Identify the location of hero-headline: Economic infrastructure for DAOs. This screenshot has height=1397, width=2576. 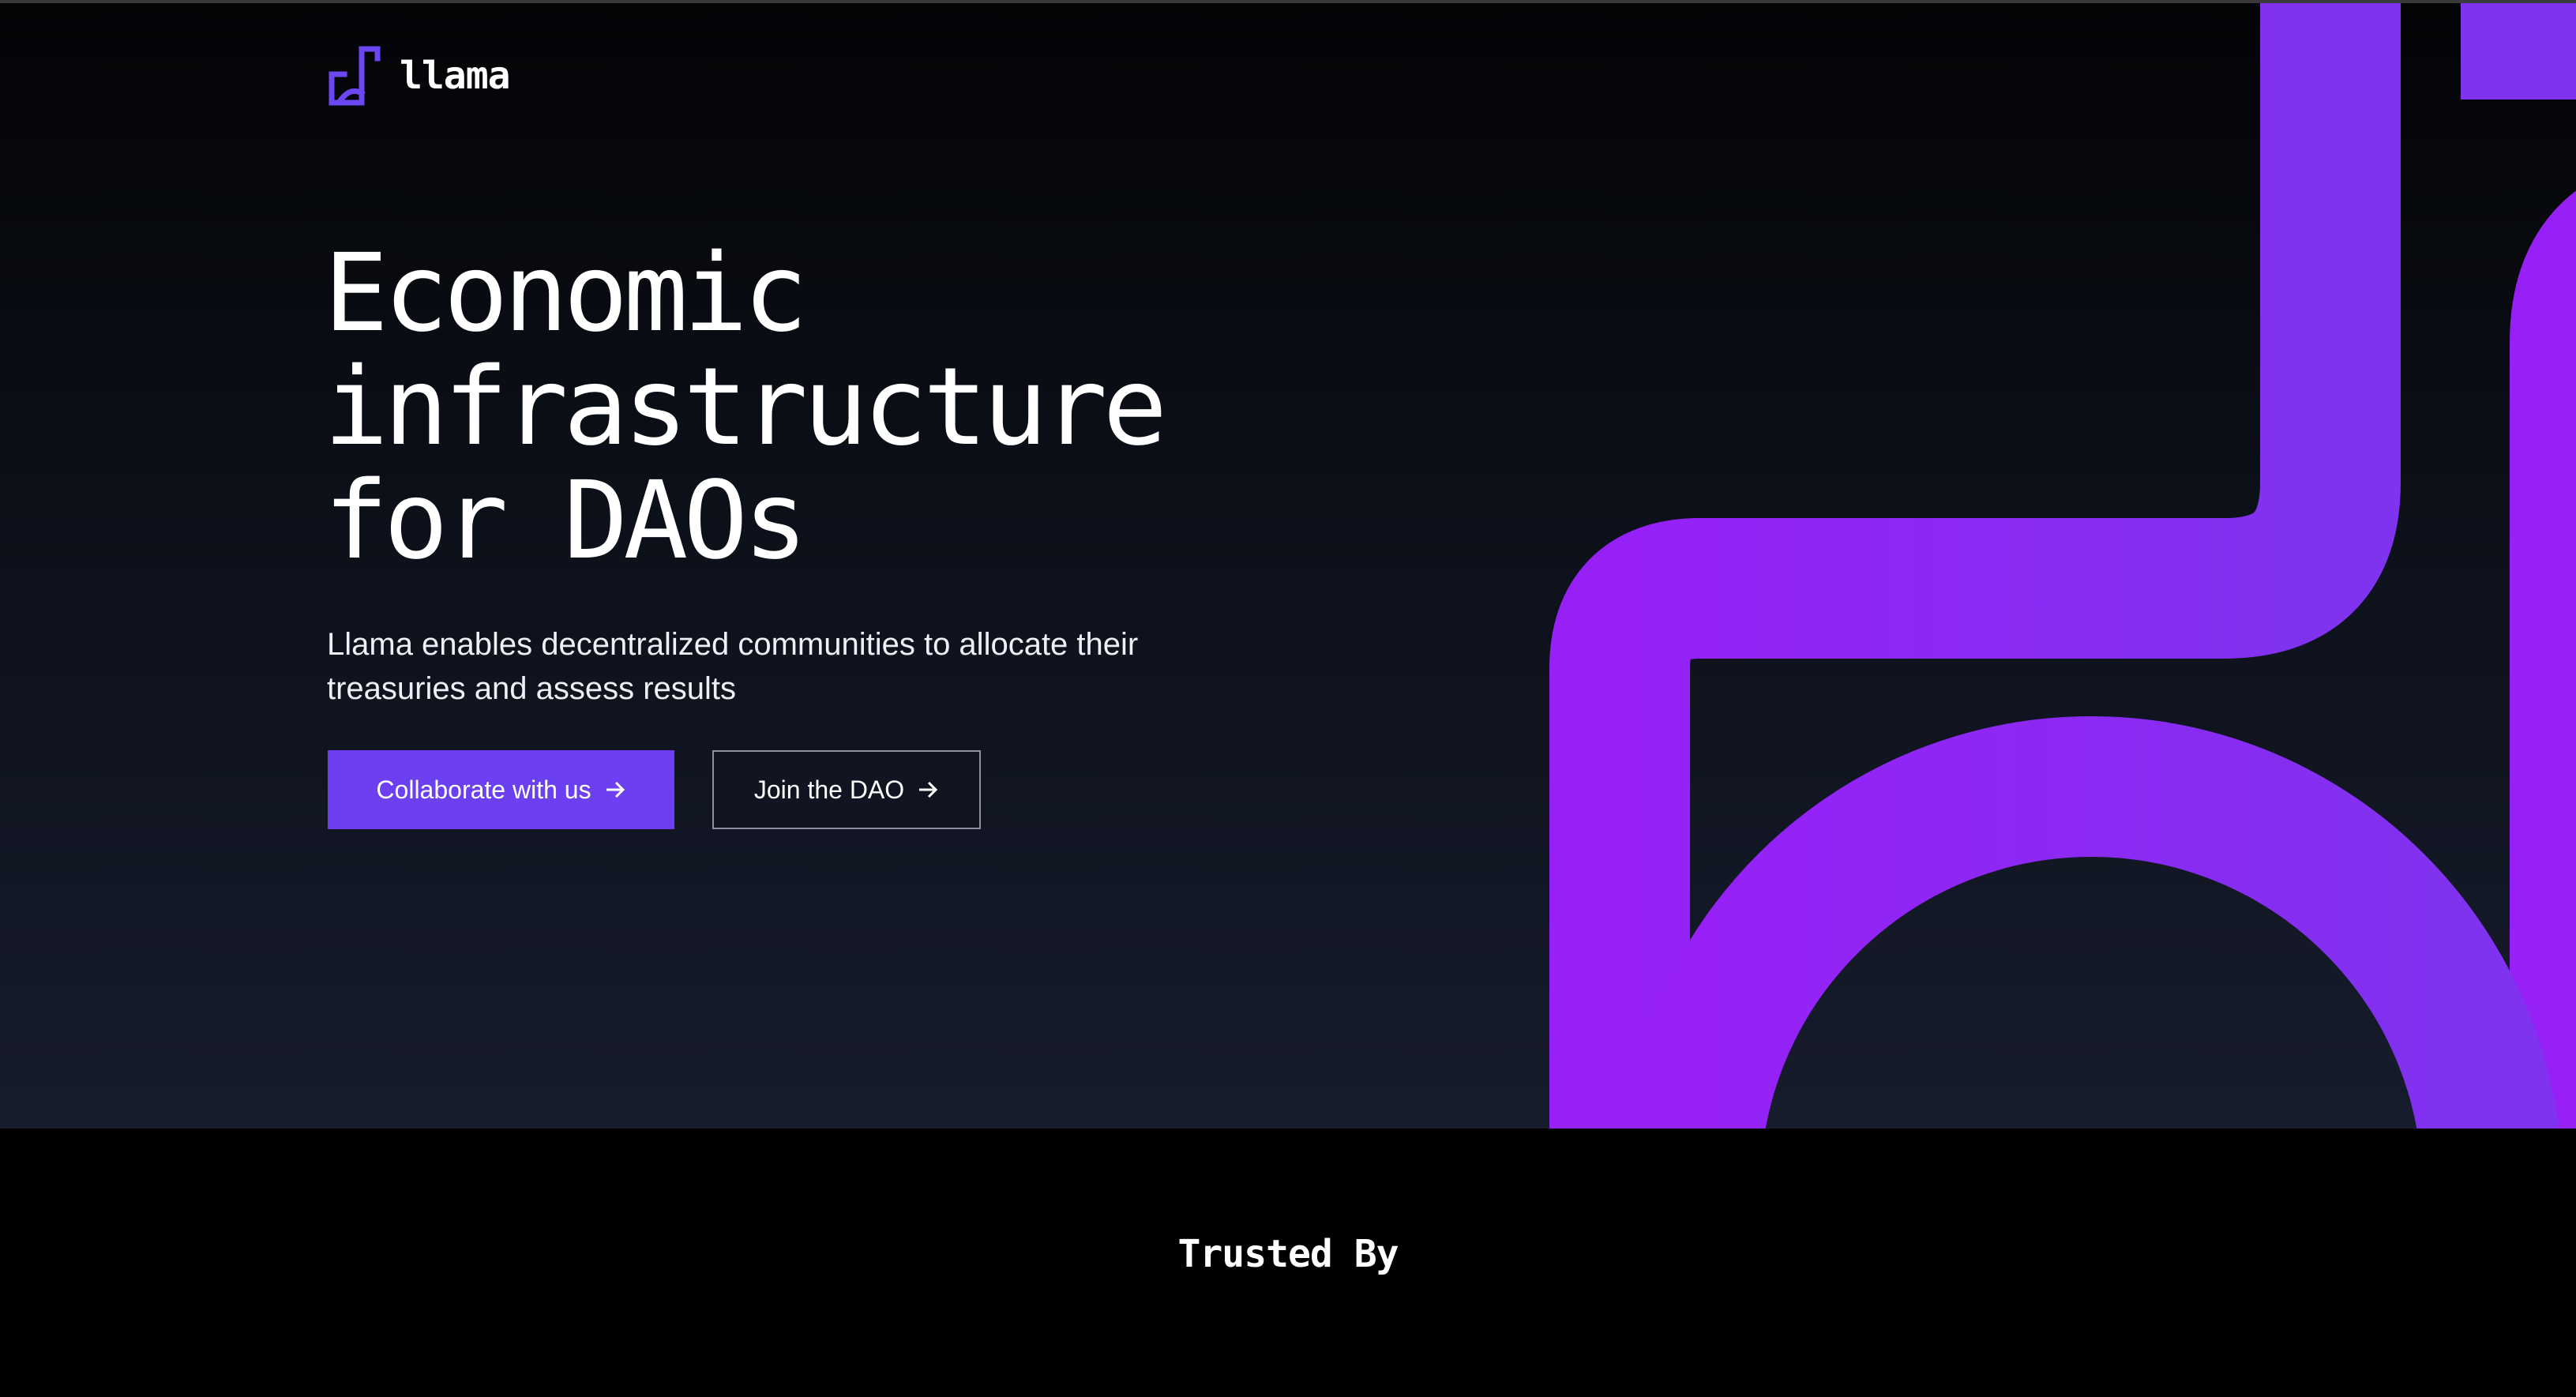
(745, 407).